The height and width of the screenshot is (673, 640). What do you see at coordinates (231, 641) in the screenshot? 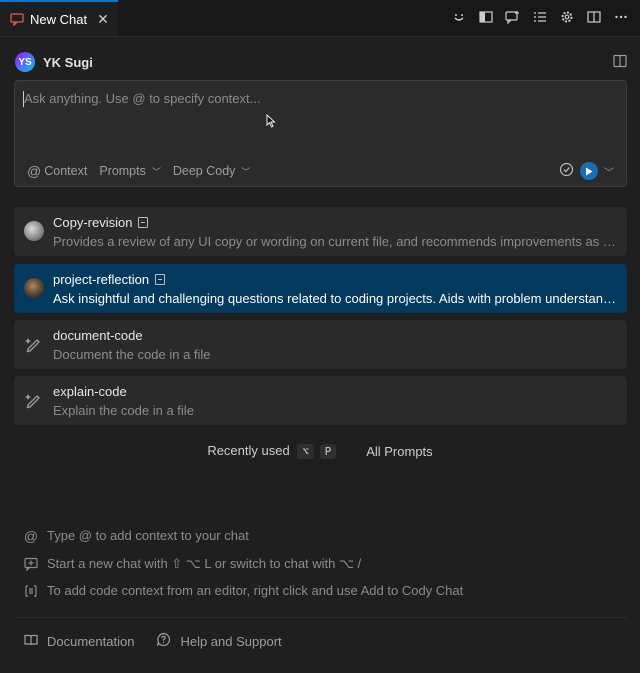
I see `help-support-label: Help and Support` at bounding box center [231, 641].